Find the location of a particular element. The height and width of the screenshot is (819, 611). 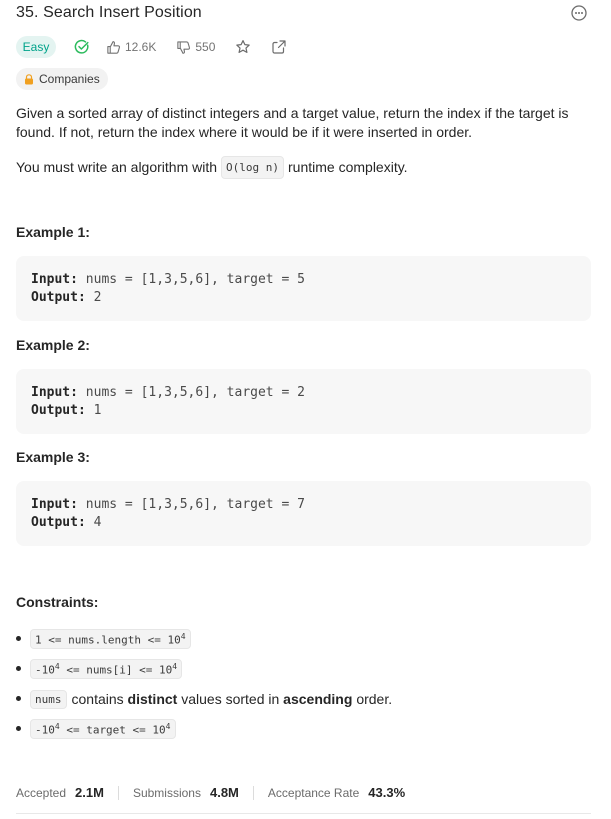

lock-icon is located at coordinates (29, 78).